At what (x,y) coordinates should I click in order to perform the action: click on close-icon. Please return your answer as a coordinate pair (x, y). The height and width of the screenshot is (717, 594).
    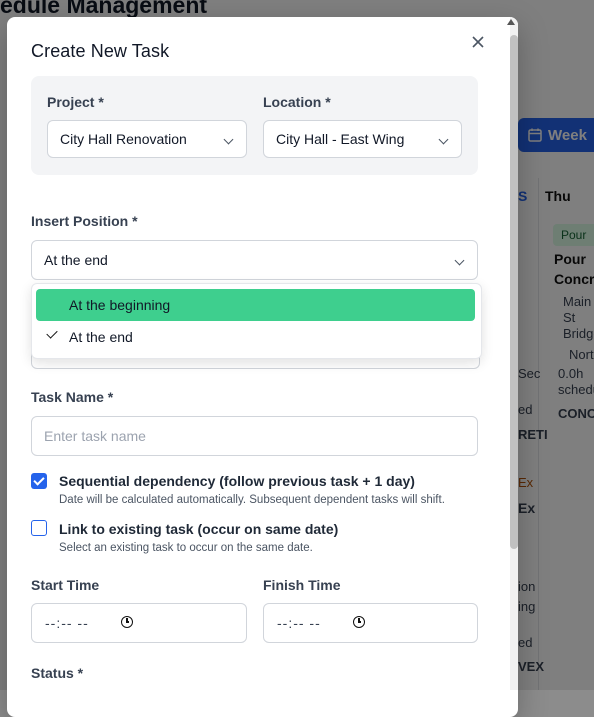
    Looking at the image, I should click on (478, 42).